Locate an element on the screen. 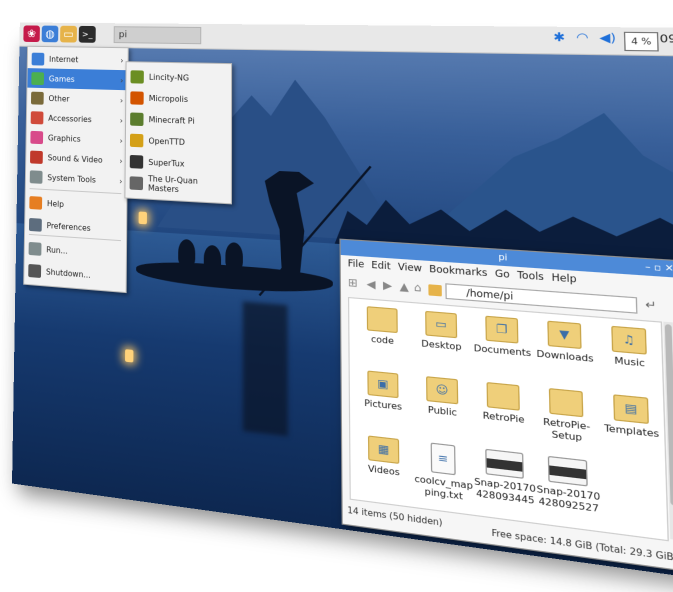 Image resolution: width=673 pixels, height=592 pixels. file-item-label: RetroPie is located at coordinates (503, 418).